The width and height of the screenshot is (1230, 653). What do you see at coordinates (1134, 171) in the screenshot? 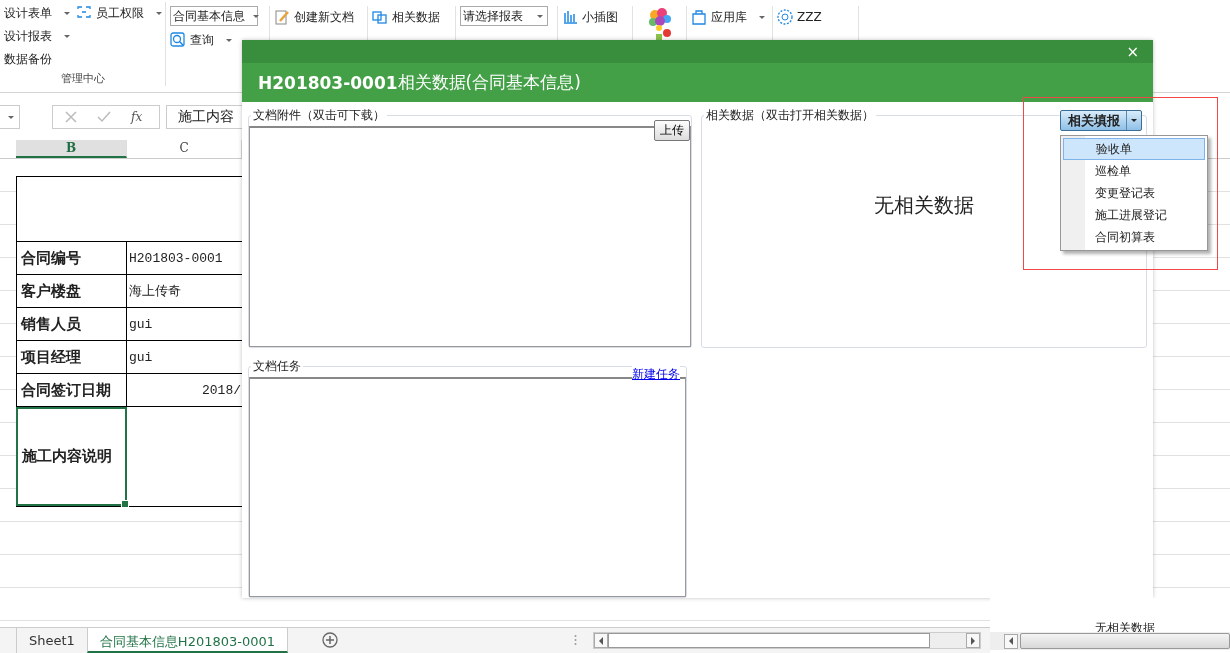
I see `menu-item: 巡检单` at bounding box center [1134, 171].